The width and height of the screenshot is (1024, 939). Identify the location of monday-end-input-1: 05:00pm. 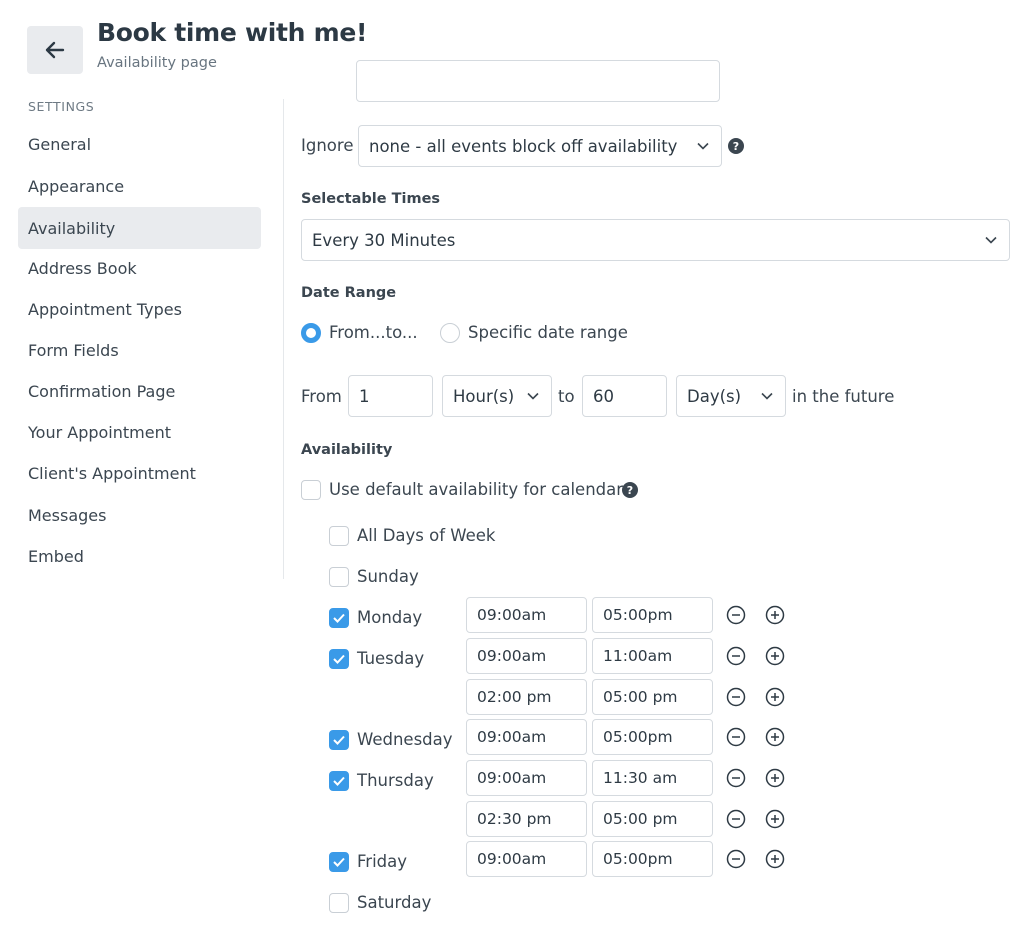
(652, 615).